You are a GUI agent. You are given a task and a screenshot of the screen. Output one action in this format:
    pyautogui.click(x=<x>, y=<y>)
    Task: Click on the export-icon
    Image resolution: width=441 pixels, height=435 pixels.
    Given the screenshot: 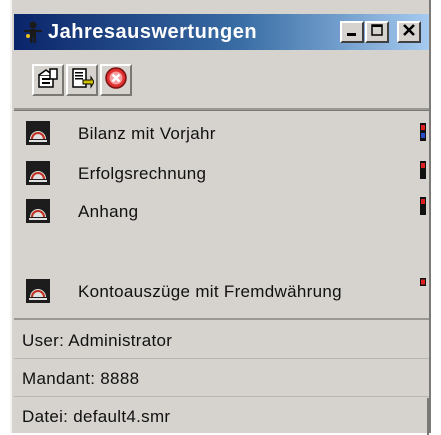 What is the action you would take?
    pyautogui.click(x=82, y=80)
    